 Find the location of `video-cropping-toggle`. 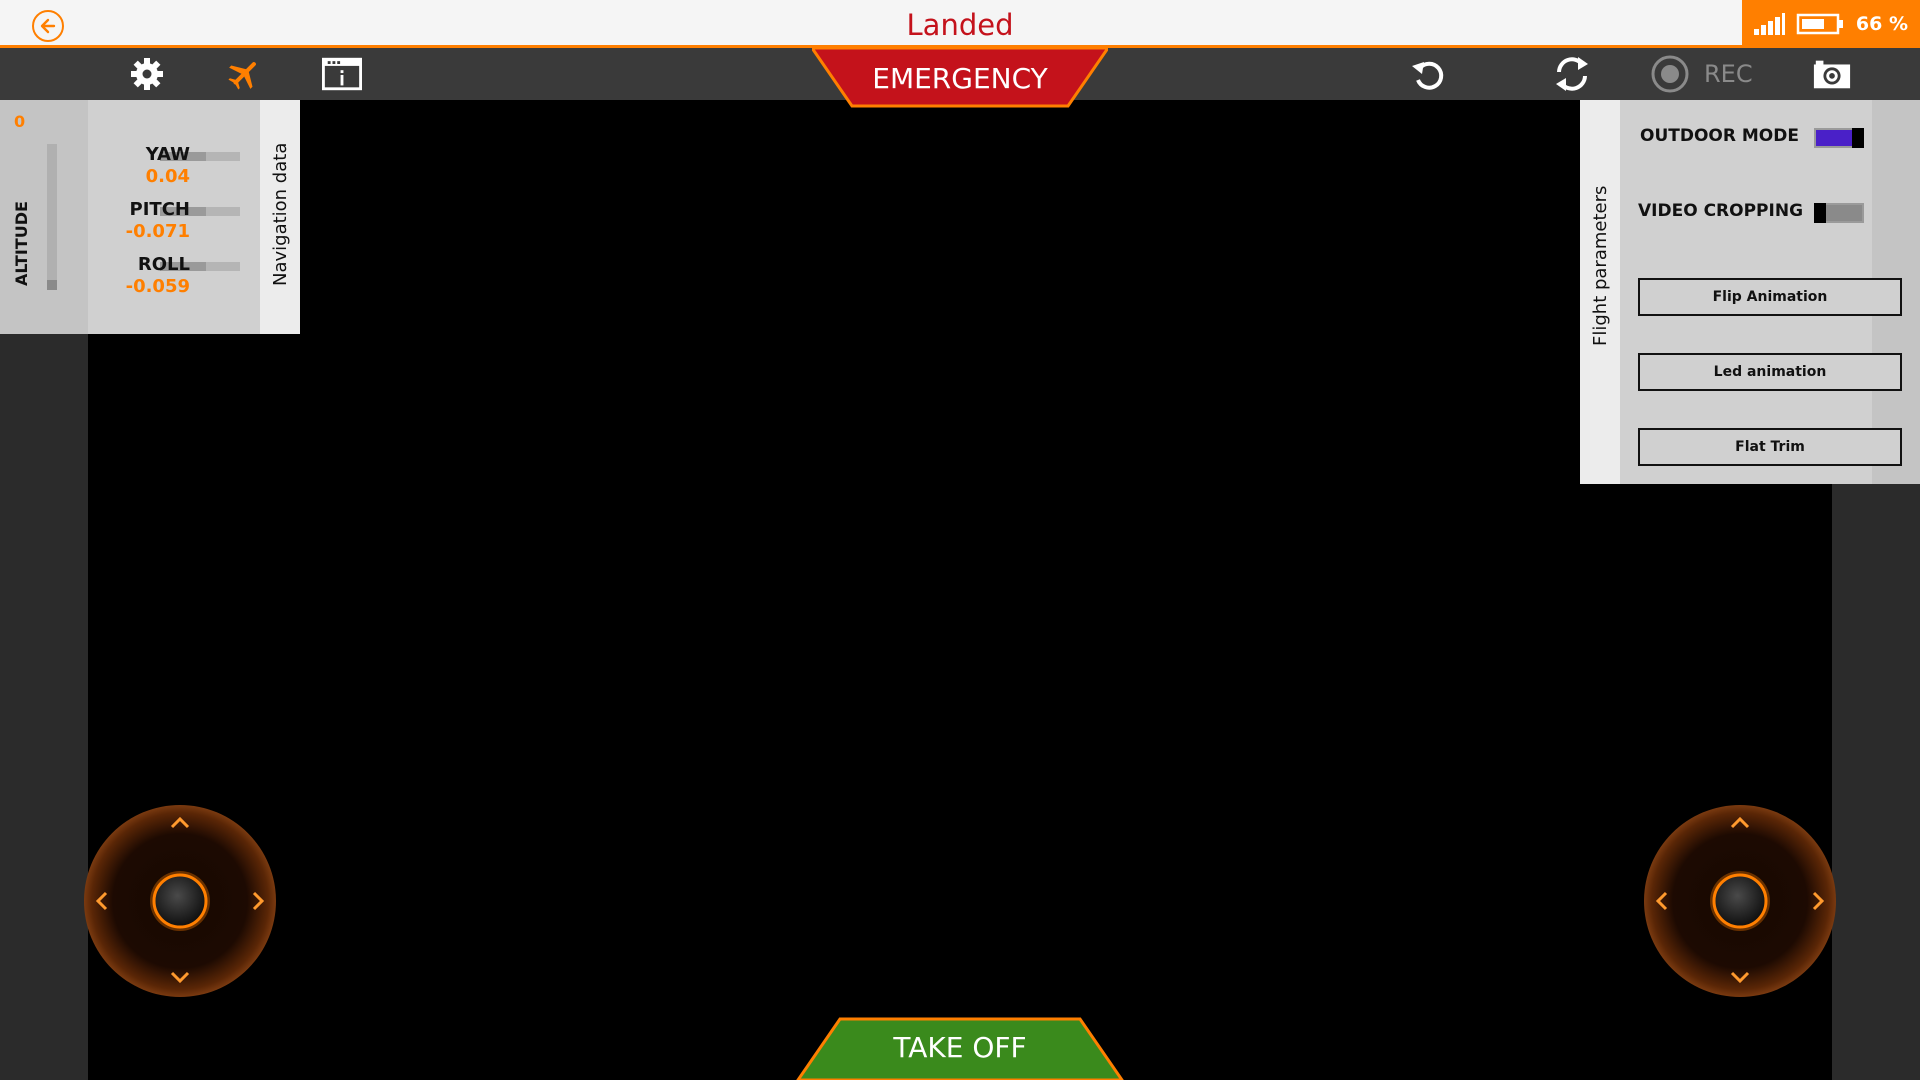

video-cropping-toggle is located at coordinates (1839, 213).